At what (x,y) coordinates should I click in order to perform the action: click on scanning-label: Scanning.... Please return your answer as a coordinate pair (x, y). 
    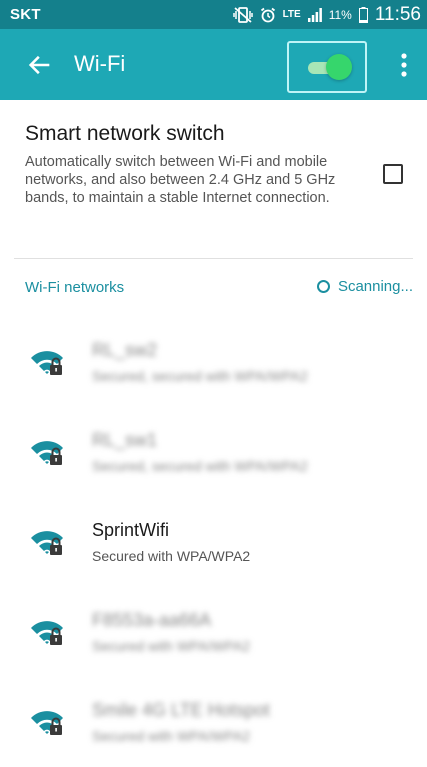
    Looking at the image, I should click on (375, 286).